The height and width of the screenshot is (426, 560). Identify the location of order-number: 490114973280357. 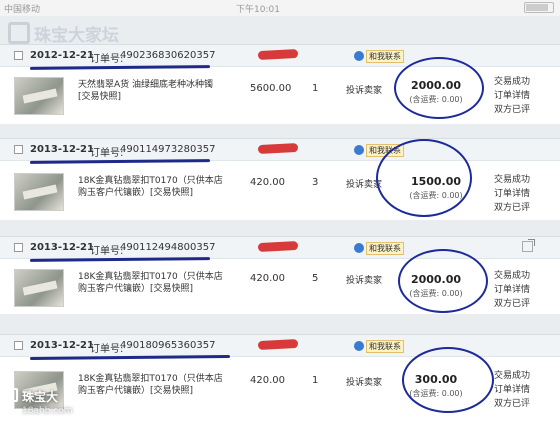
(168, 149).